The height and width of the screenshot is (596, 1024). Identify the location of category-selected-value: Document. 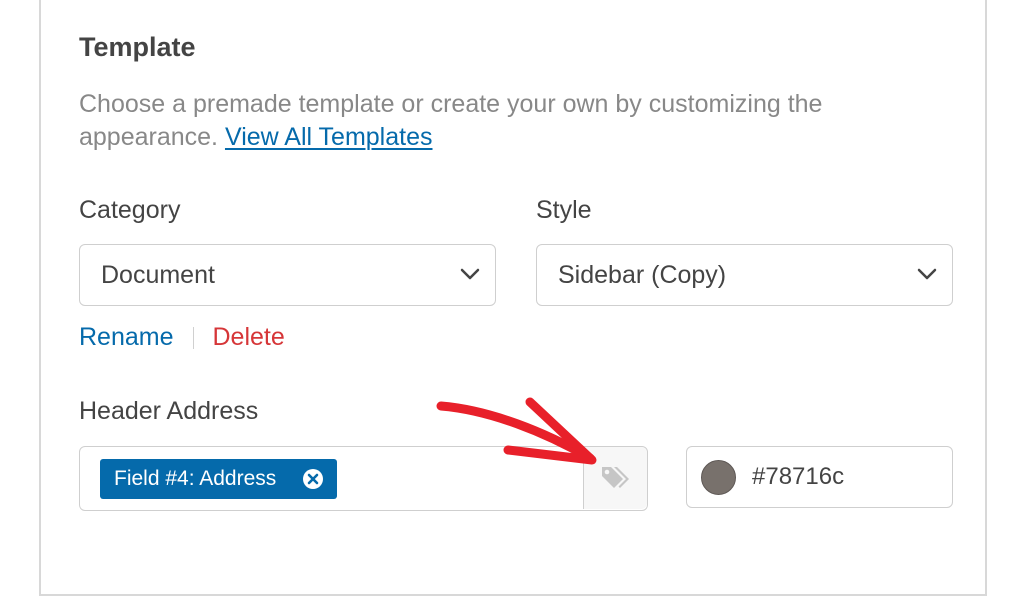
(158, 274).